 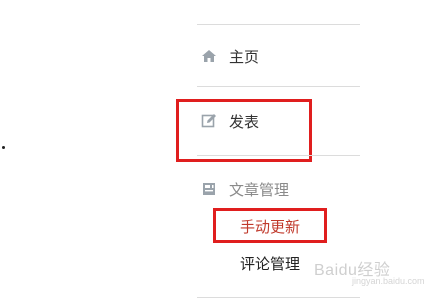 I want to click on document-icon, so click(x=209, y=189).